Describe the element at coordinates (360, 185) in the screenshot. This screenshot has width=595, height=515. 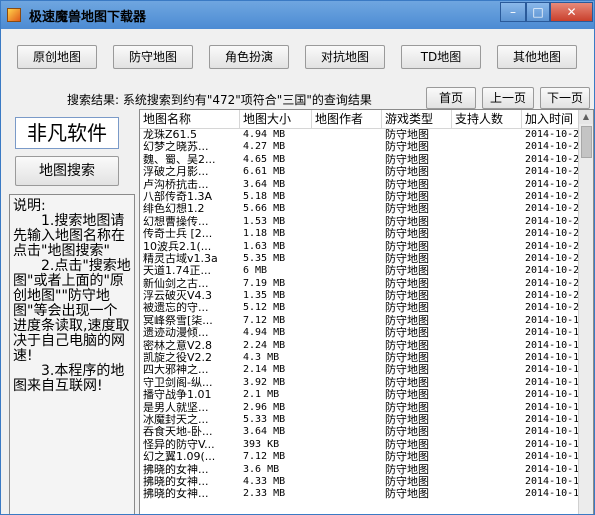
I see `table-row: 卢沟桥抗击... 3.64 MB 防守地图 2014-10-2` at that location.